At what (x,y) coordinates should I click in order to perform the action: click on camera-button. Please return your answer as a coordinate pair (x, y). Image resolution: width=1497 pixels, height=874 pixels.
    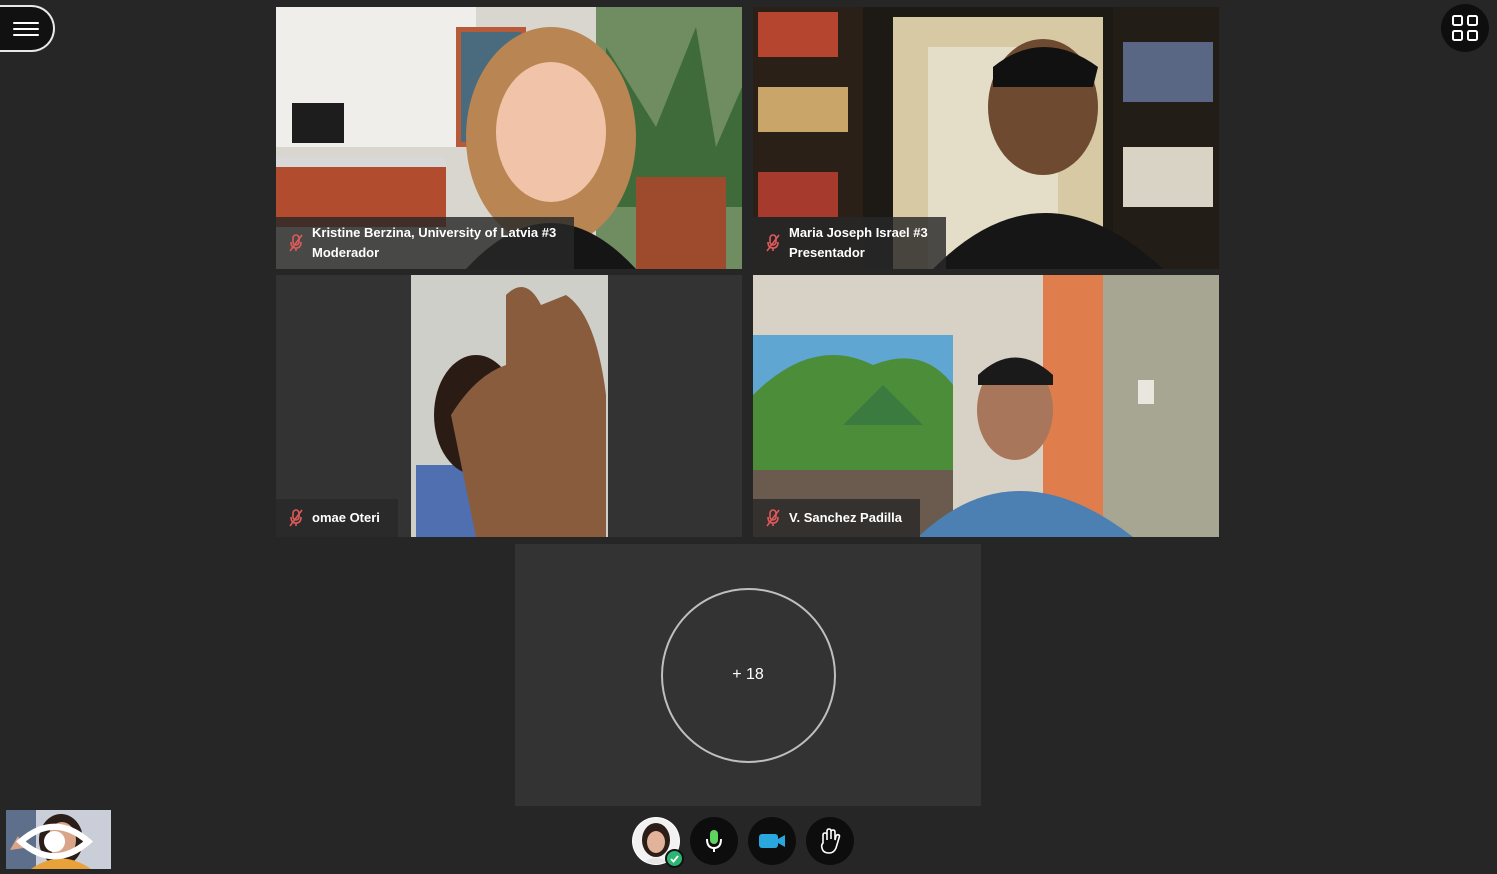
    Looking at the image, I should click on (772, 841).